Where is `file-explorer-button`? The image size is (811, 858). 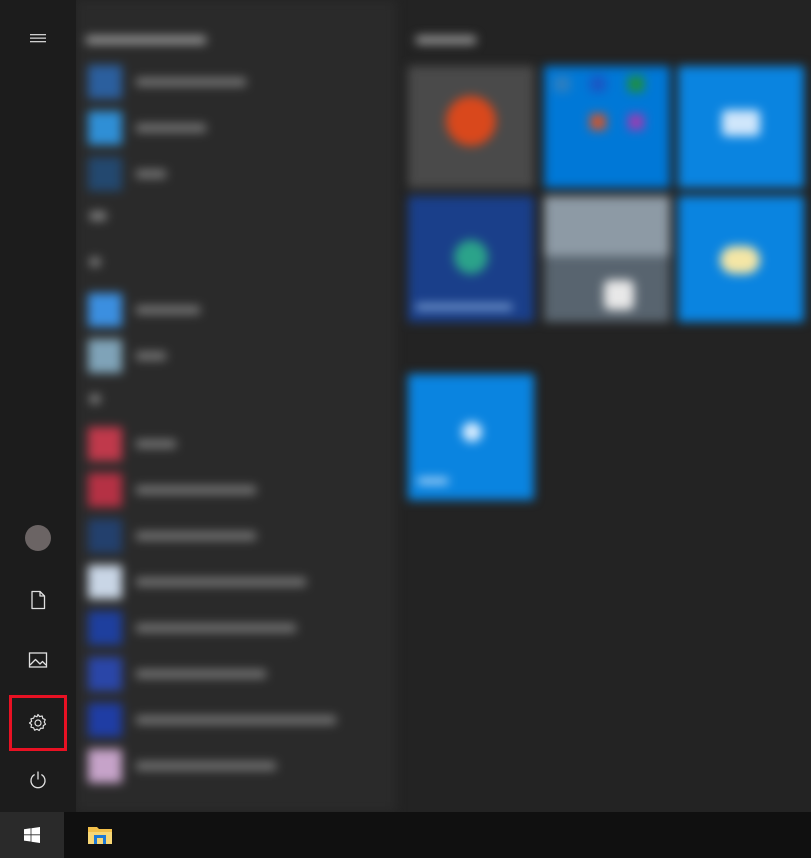 file-explorer-button is located at coordinates (100, 835).